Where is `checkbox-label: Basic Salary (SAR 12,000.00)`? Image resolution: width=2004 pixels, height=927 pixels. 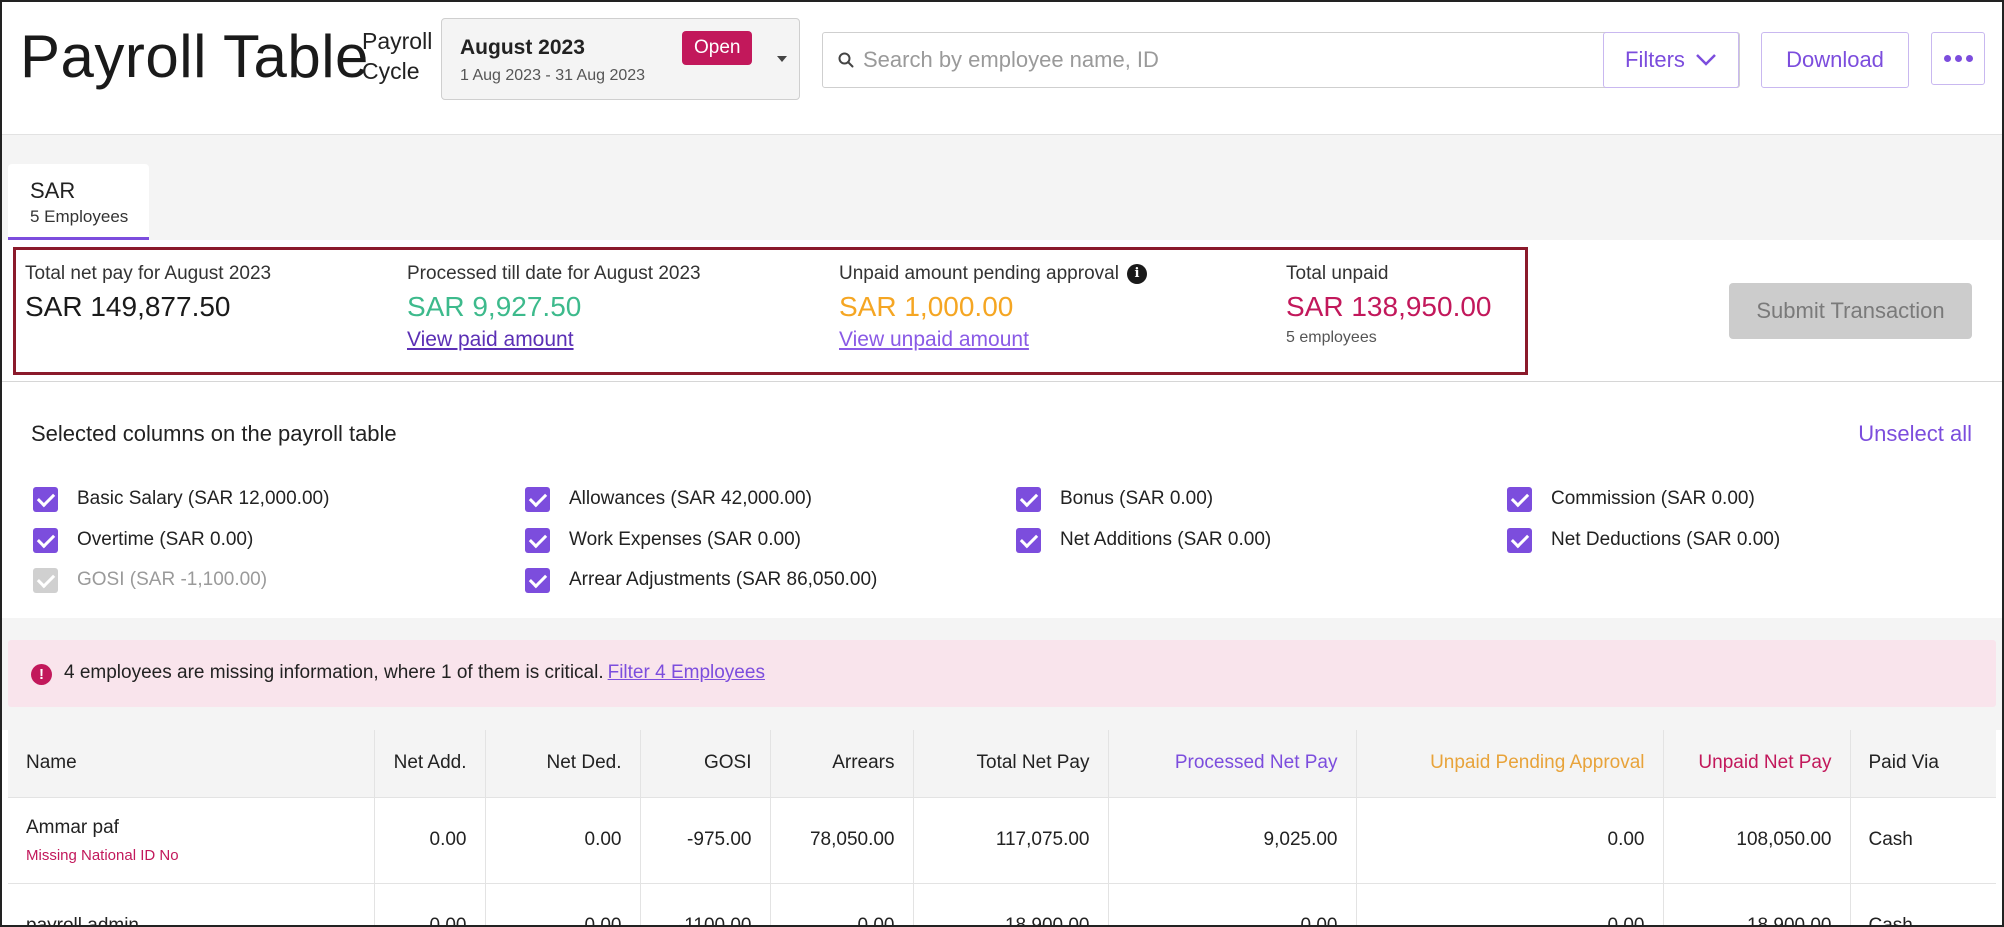 checkbox-label: Basic Salary (SAR 12,000.00) is located at coordinates (203, 498).